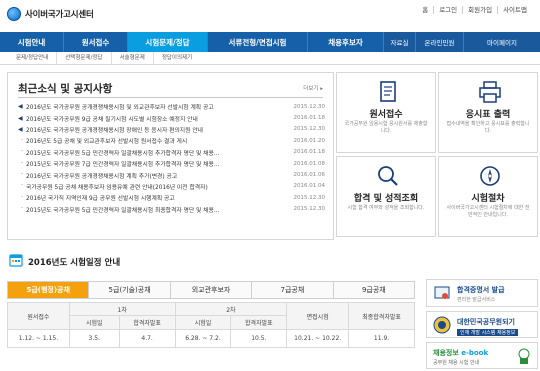 Image resolution: width=540 pixels, height=371 pixels. What do you see at coordinates (96, 42) in the screenshot?
I see `nav-application: 원서접수` at bounding box center [96, 42].